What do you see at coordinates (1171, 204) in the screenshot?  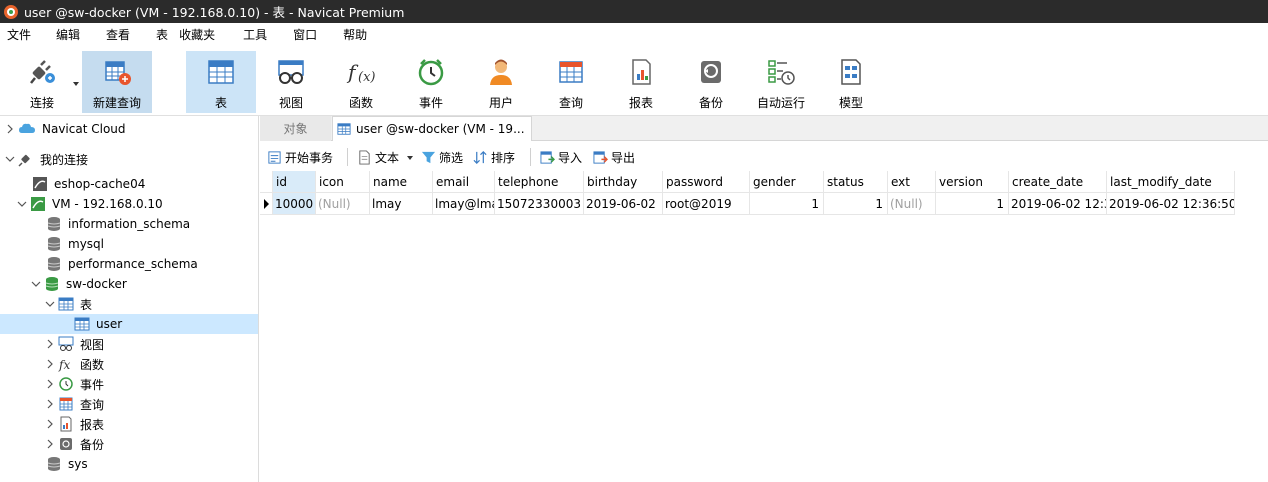 I see `cell-last-modify-date: 2019-06-02 12:36:50` at bounding box center [1171, 204].